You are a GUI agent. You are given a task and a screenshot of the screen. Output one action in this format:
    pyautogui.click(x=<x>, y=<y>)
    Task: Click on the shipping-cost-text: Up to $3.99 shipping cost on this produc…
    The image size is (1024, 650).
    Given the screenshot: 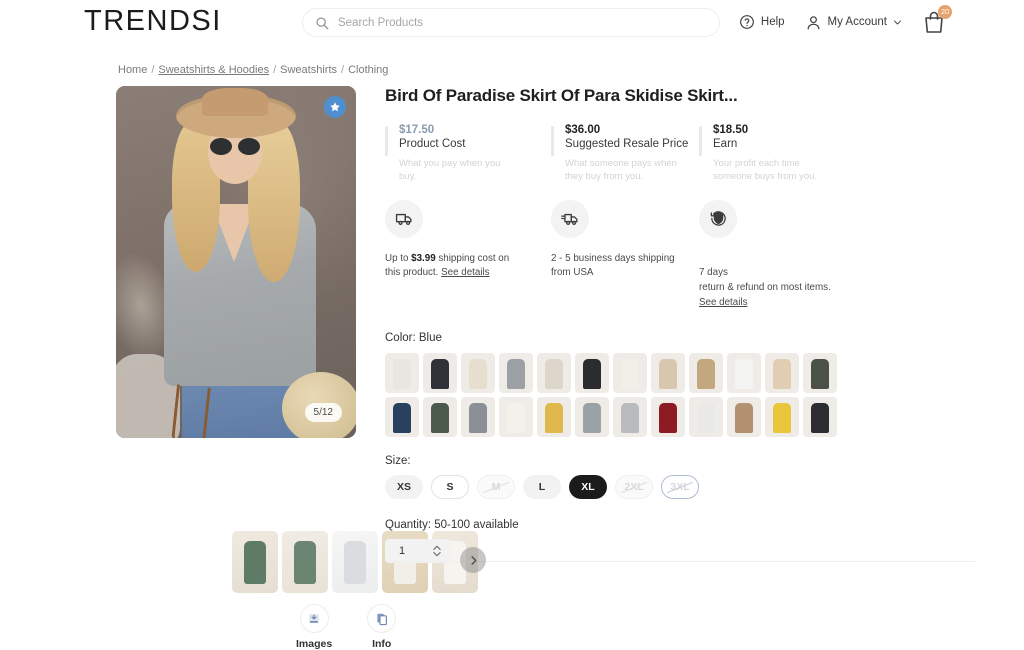 What is the action you would take?
    pyautogui.click(x=455, y=266)
    